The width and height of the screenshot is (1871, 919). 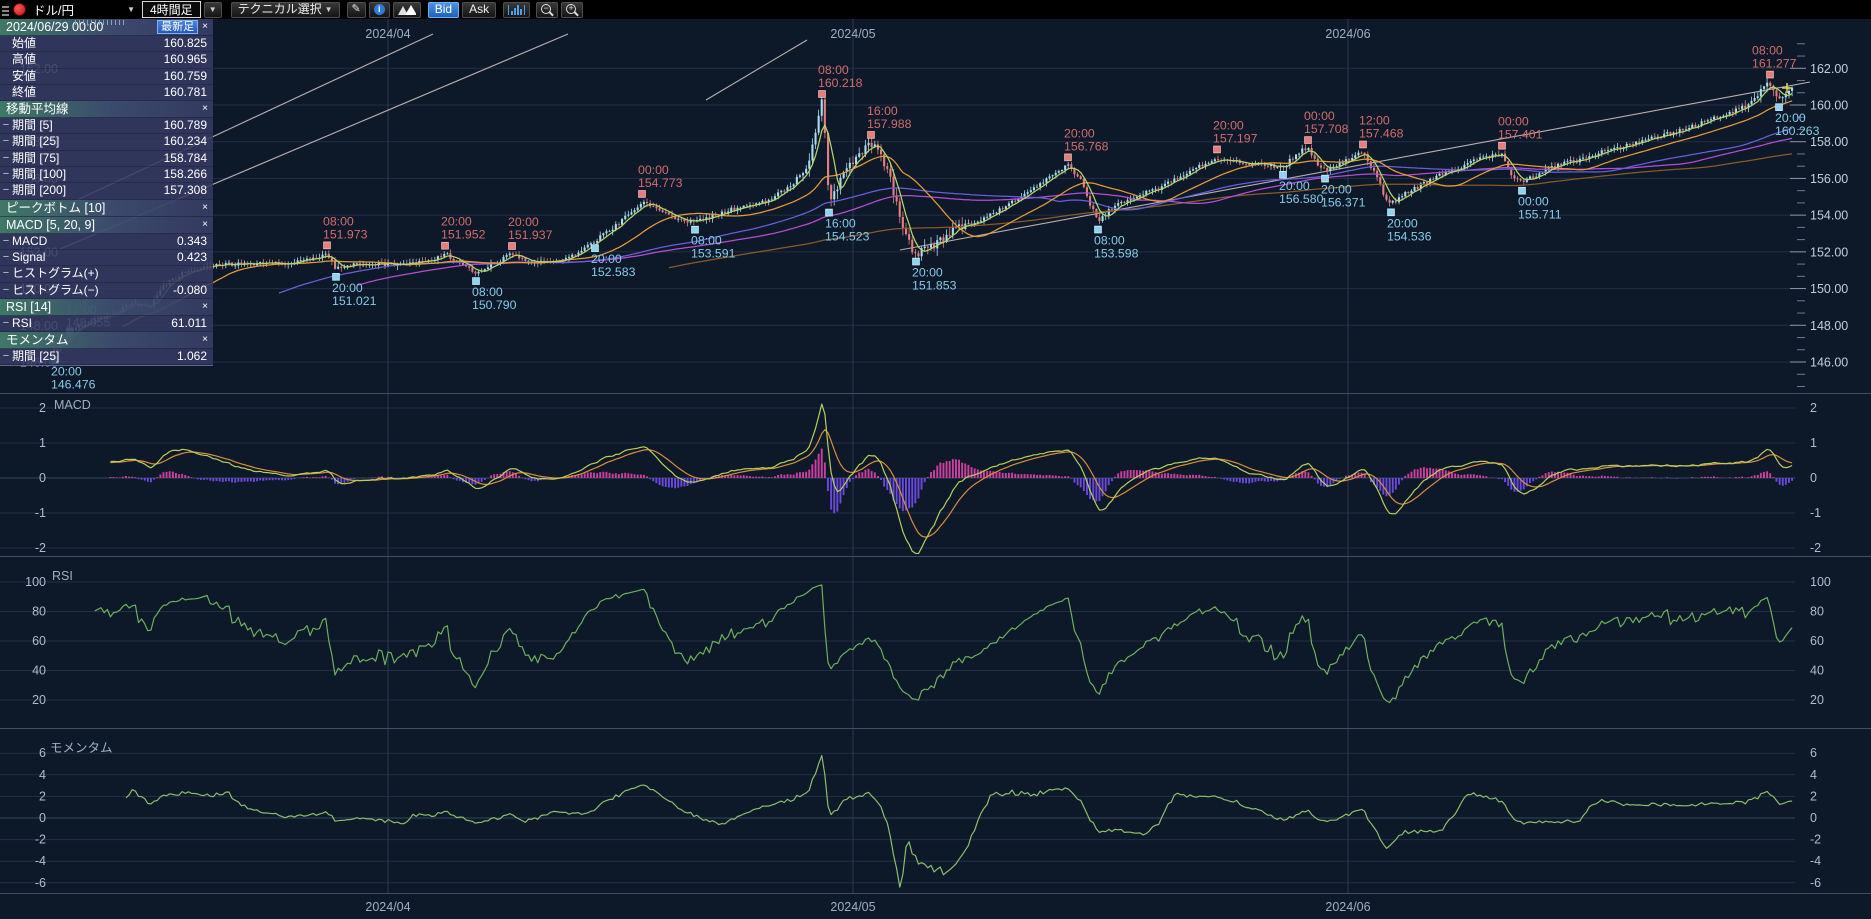 What do you see at coordinates (106, 274) in the screenshot?
I see `legend-row: − ヒストグラム(+)` at bounding box center [106, 274].